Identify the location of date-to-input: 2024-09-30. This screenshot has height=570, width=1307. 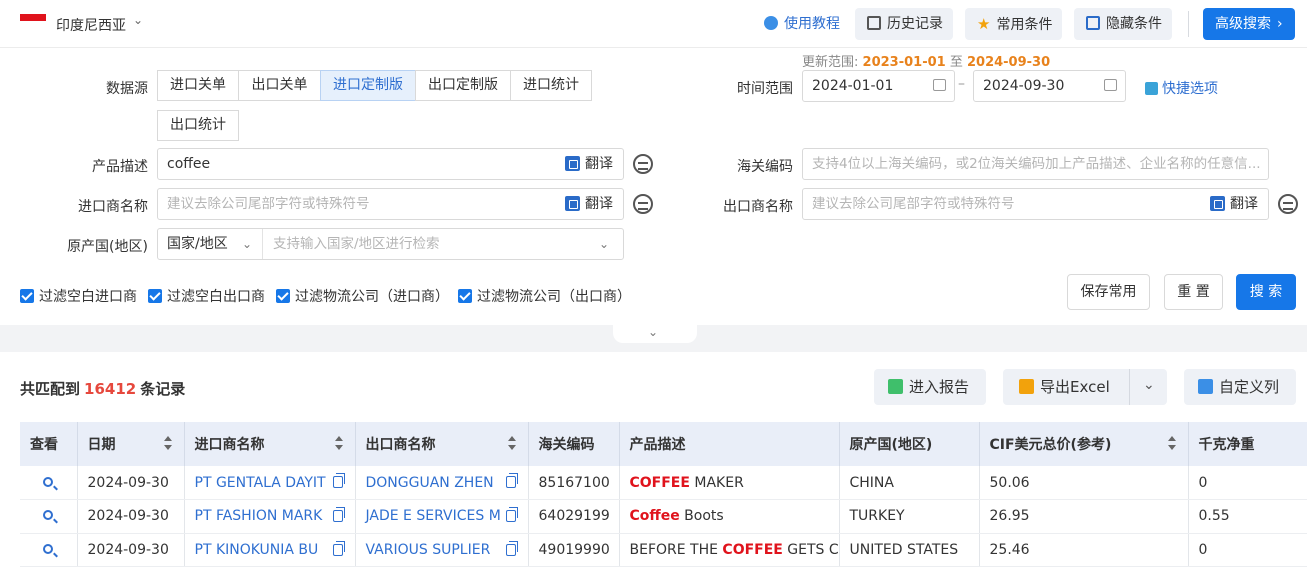
(1049, 86).